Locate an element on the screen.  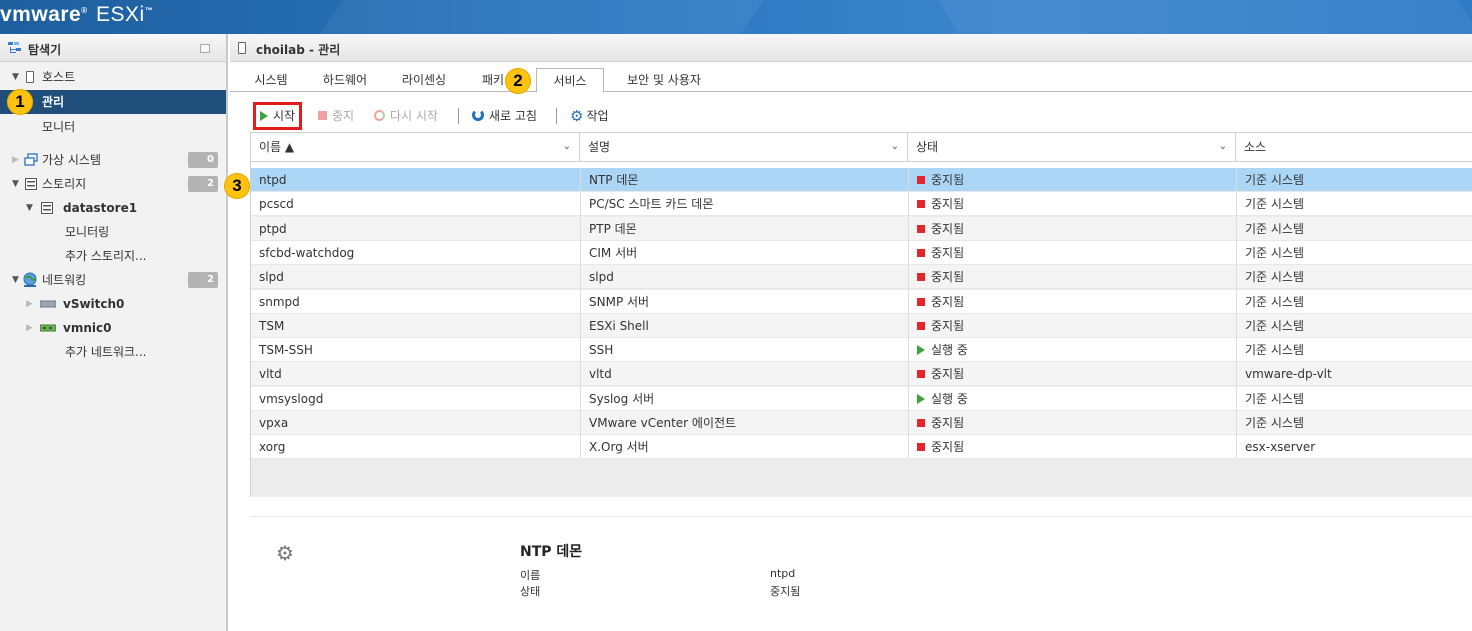
column-header-status: 상태 ⌄ is located at coordinates (1072, 148).